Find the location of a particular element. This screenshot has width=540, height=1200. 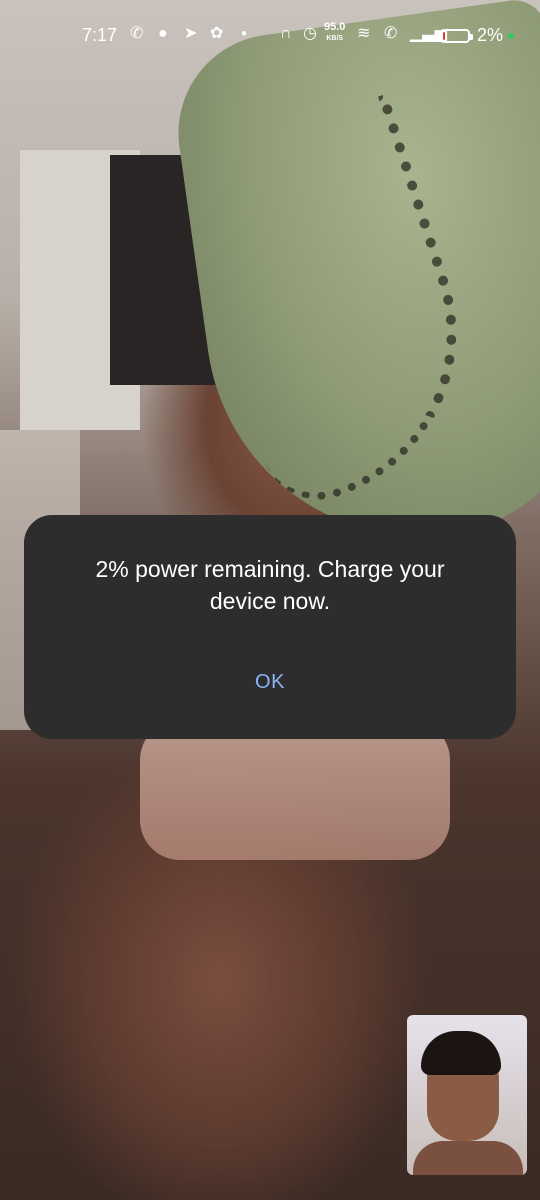

alarm-icon: ◷ is located at coordinates (310, 33).